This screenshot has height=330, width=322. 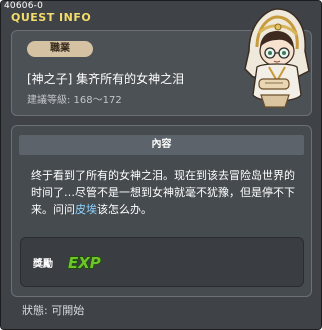 I want to click on quest-id: 40606-0, so click(x=24, y=6).